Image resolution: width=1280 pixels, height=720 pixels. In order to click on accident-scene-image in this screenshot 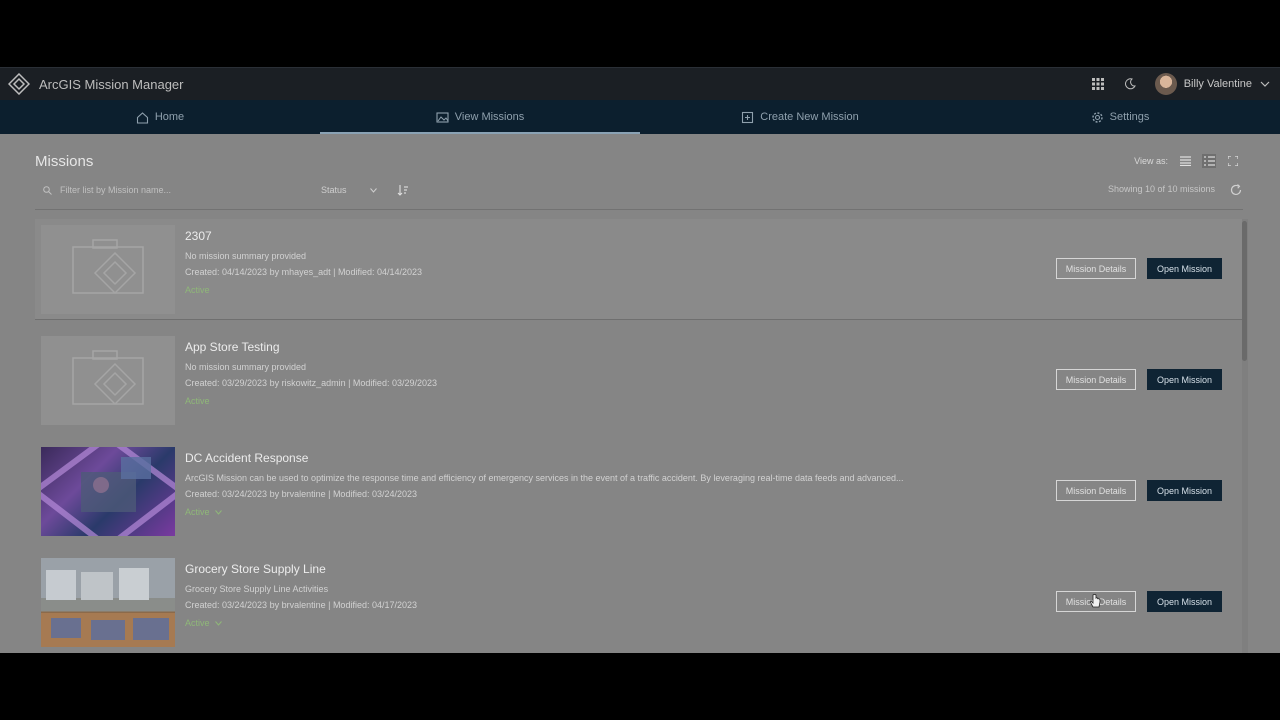, I will do `click(108, 491)`.